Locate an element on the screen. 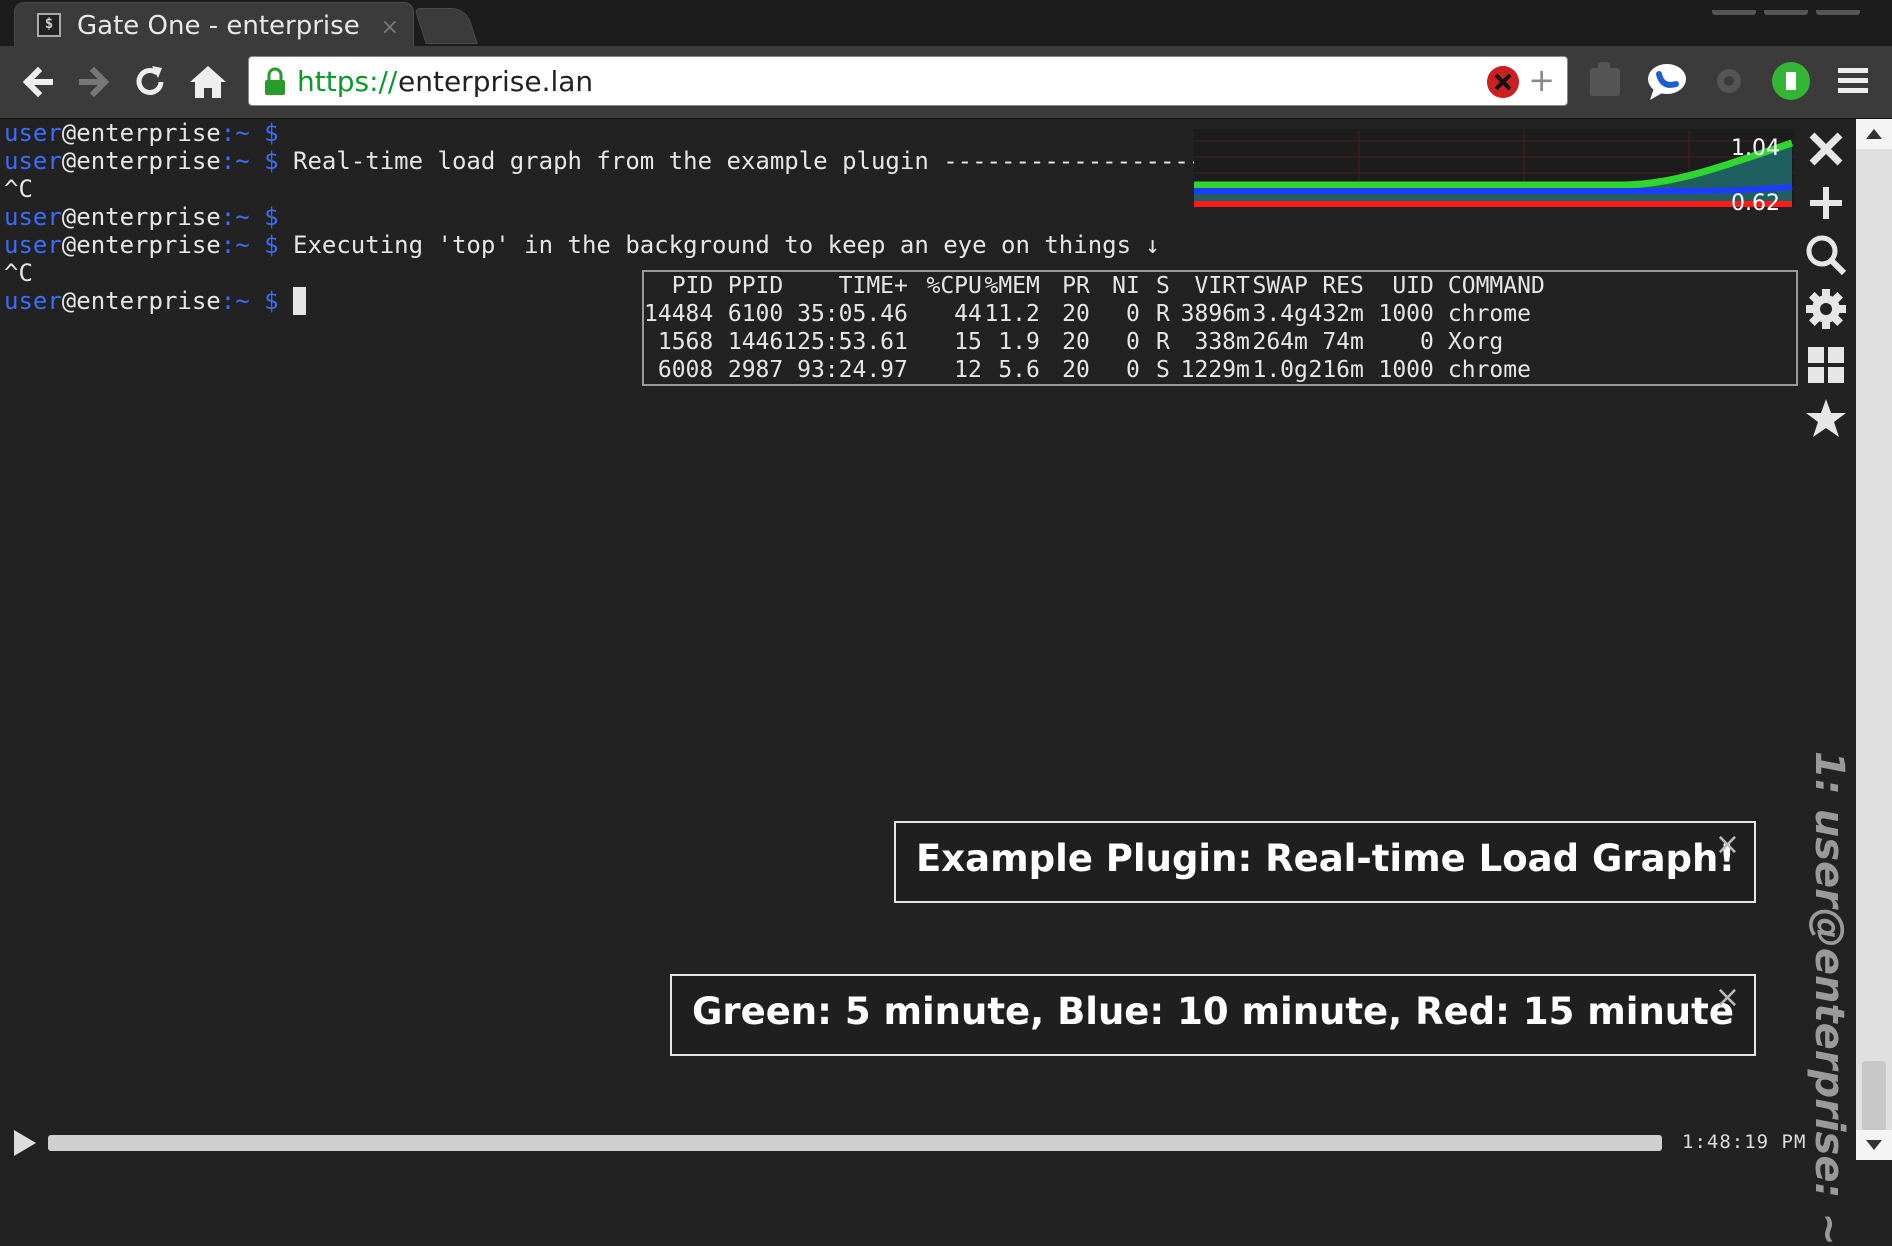 This screenshot has width=1892, height=1246. top-column-header: TIME+ is located at coordinates (873, 286).